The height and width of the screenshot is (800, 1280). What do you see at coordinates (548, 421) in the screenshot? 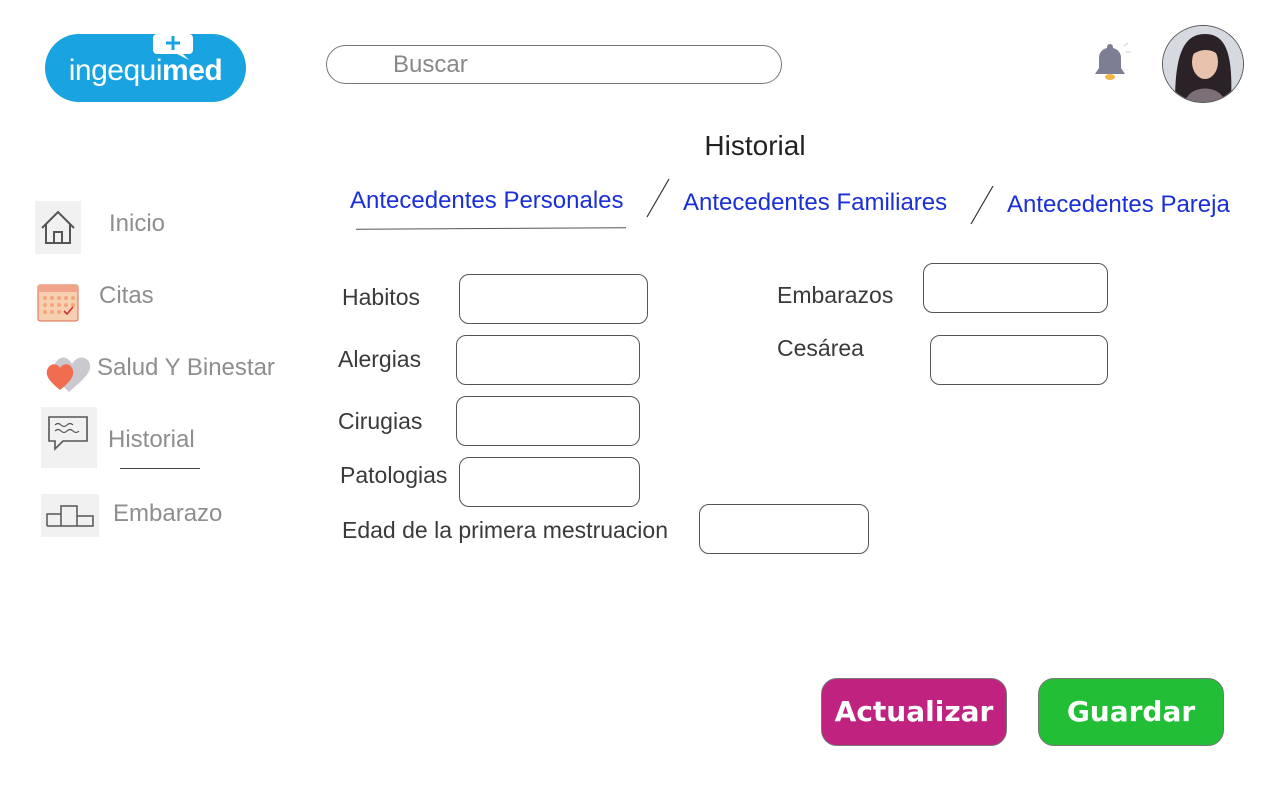
I see `cirugias-input` at bounding box center [548, 421].